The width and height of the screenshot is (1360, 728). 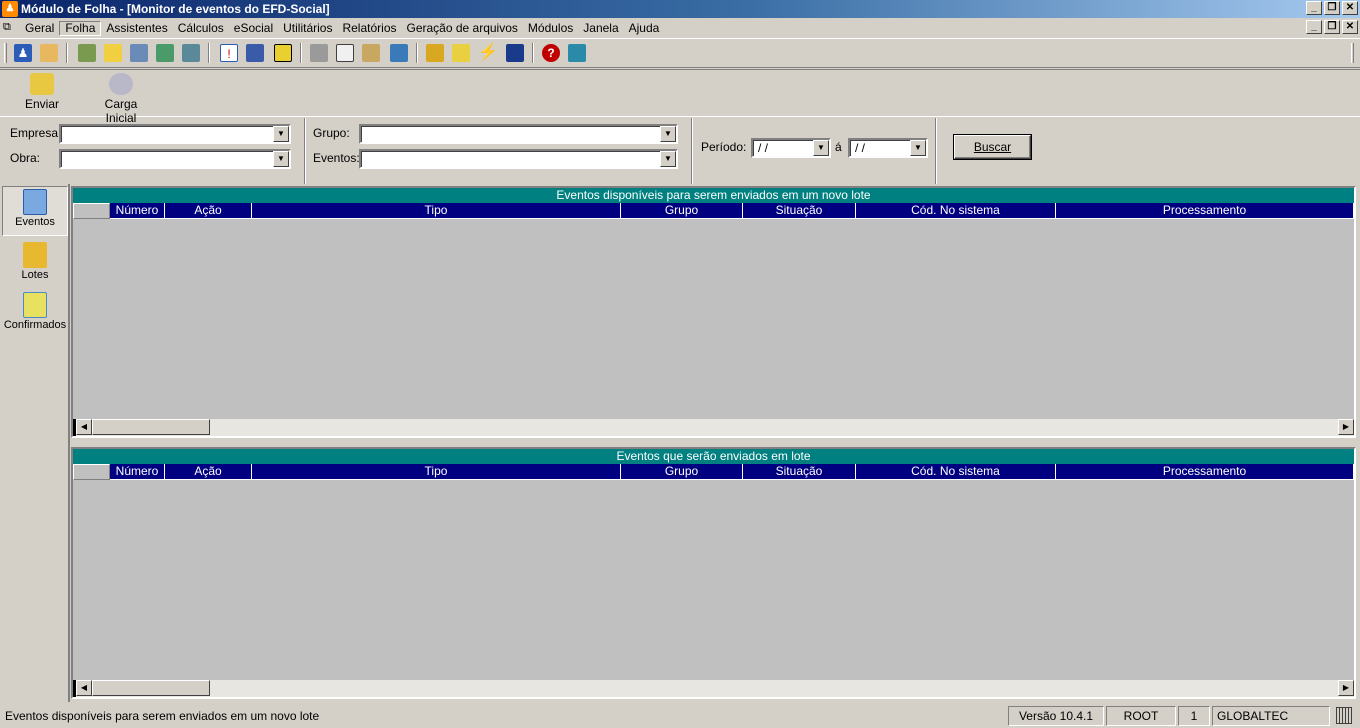 What do you see at coordinates (1332, 27) in the screenshot?
I see `child-restore-button: ❐` at bounding box center [1332, 27].